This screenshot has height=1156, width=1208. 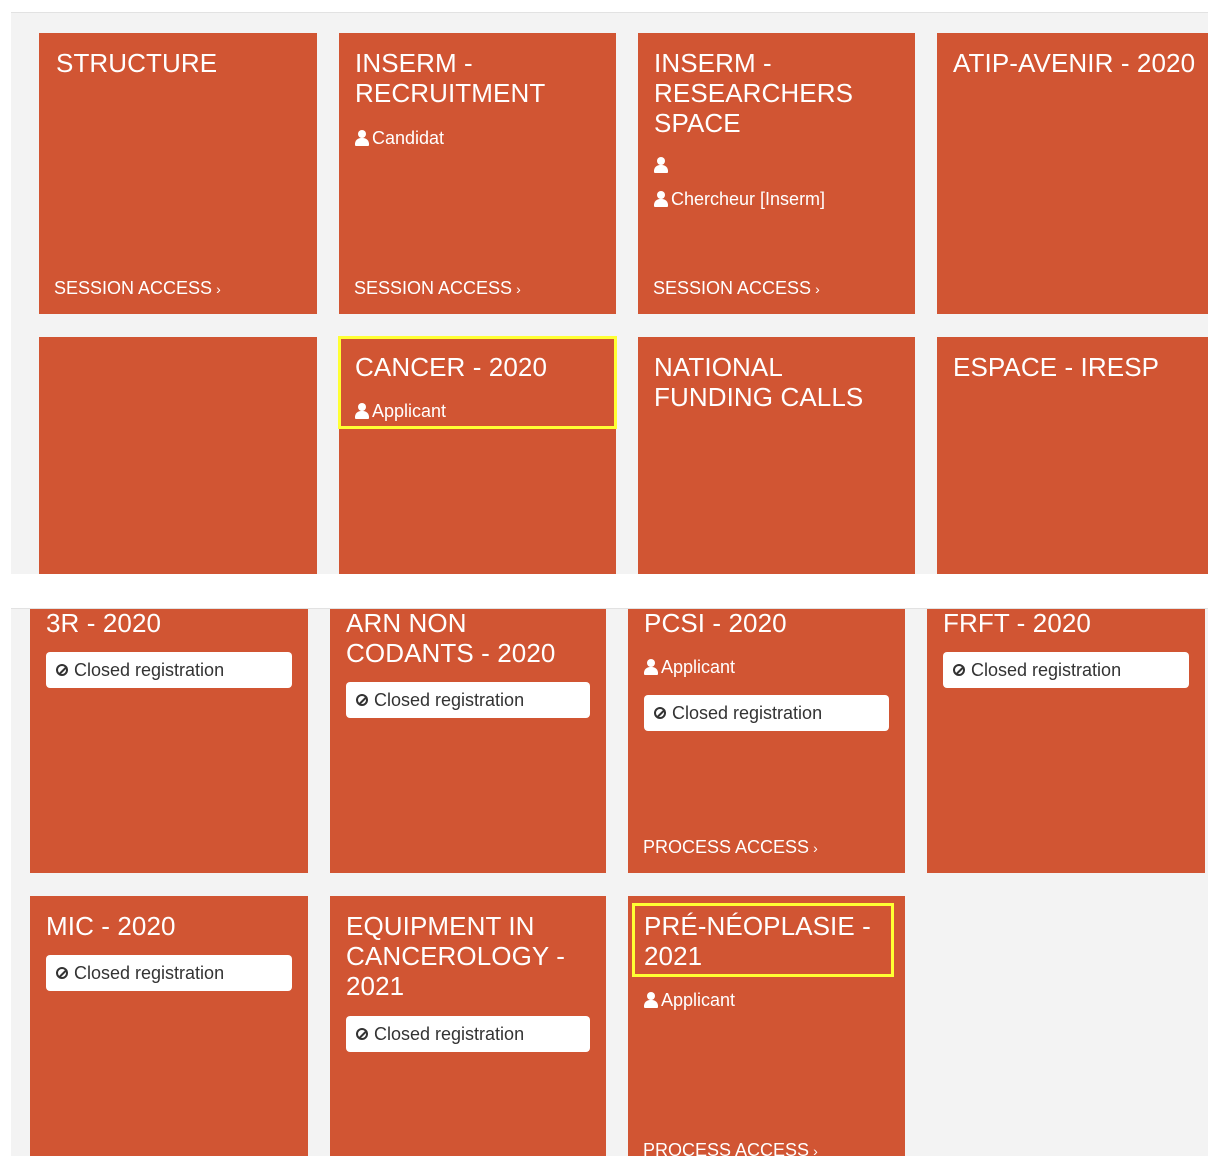 What do you see at coordinates (776, 455) in the screenshot?
I see `tile-national-funding-calls: NATIONAL FUNDING CALLS` at bounding box center [776, 455].